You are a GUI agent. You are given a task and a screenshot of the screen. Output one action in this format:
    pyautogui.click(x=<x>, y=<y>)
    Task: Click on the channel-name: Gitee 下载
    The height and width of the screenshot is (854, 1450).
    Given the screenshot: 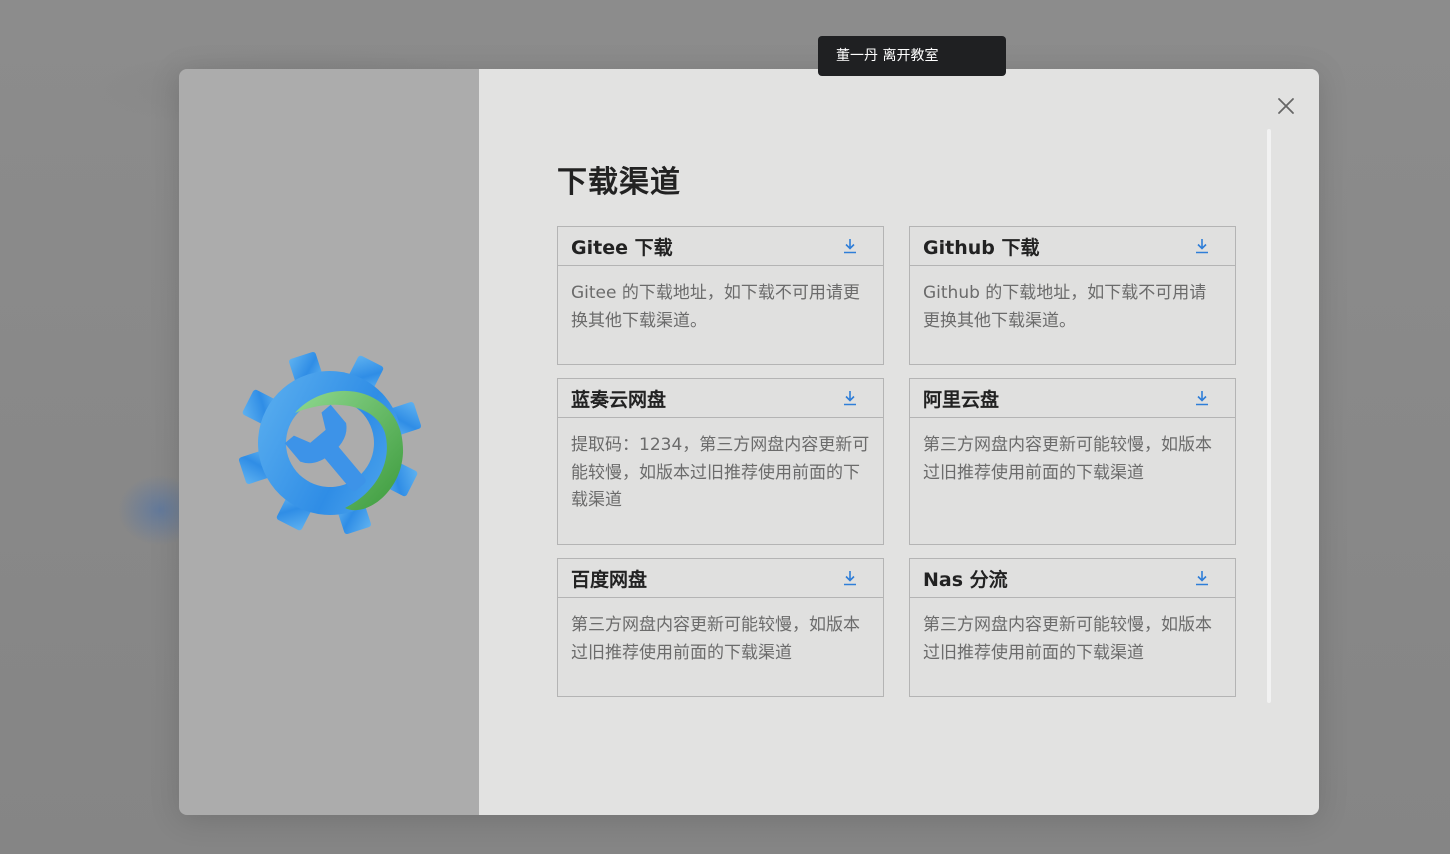 What is the action you would take?
    pyautogui.click(x=622, y=247)
    